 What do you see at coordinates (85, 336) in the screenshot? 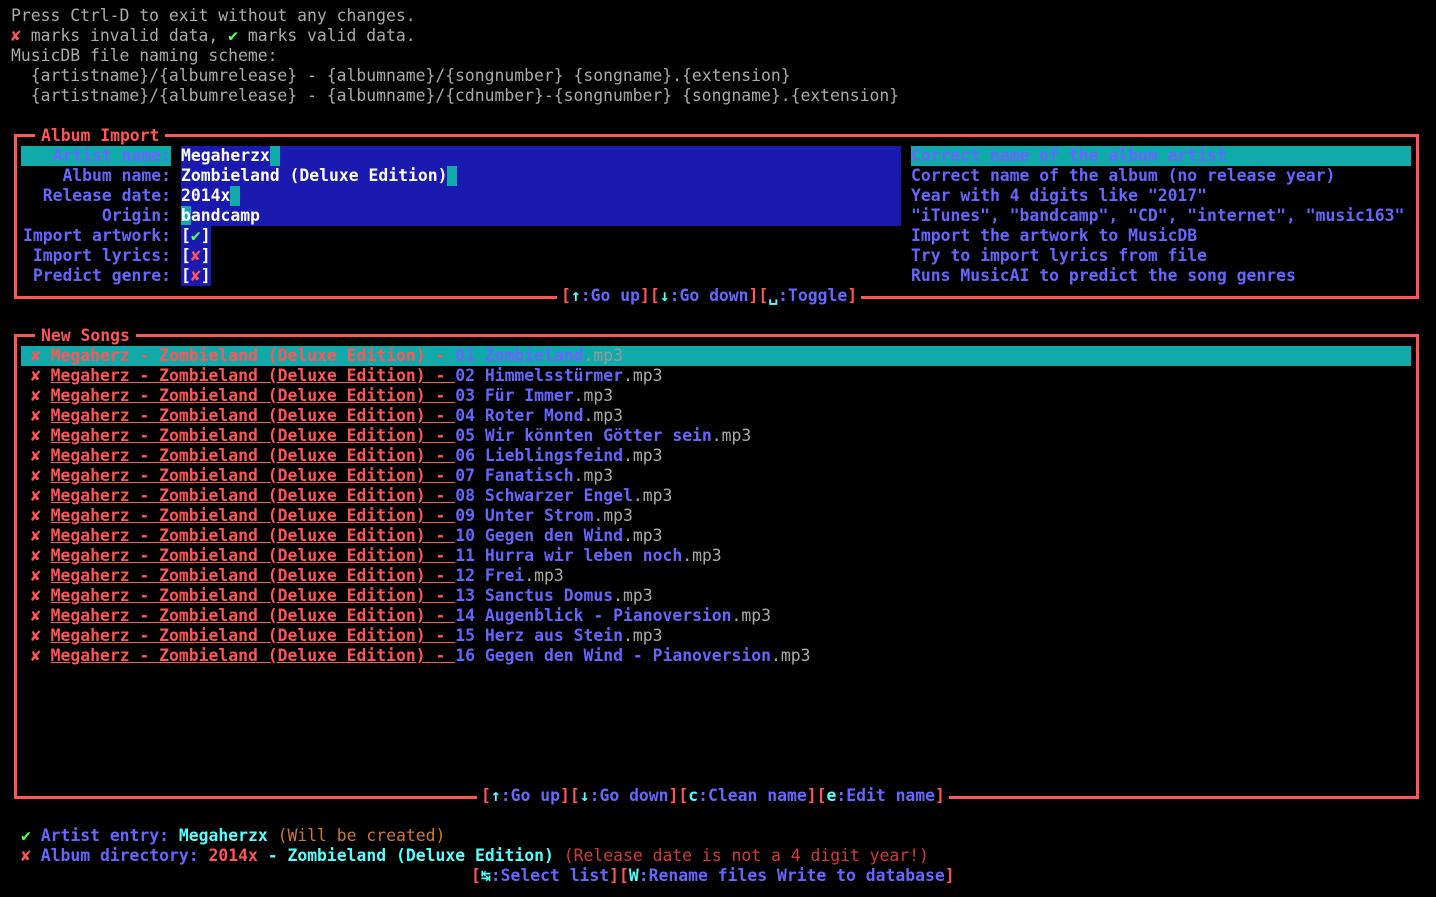
I see `new-songs-title: New Songs` at bounding box center [85, 336].